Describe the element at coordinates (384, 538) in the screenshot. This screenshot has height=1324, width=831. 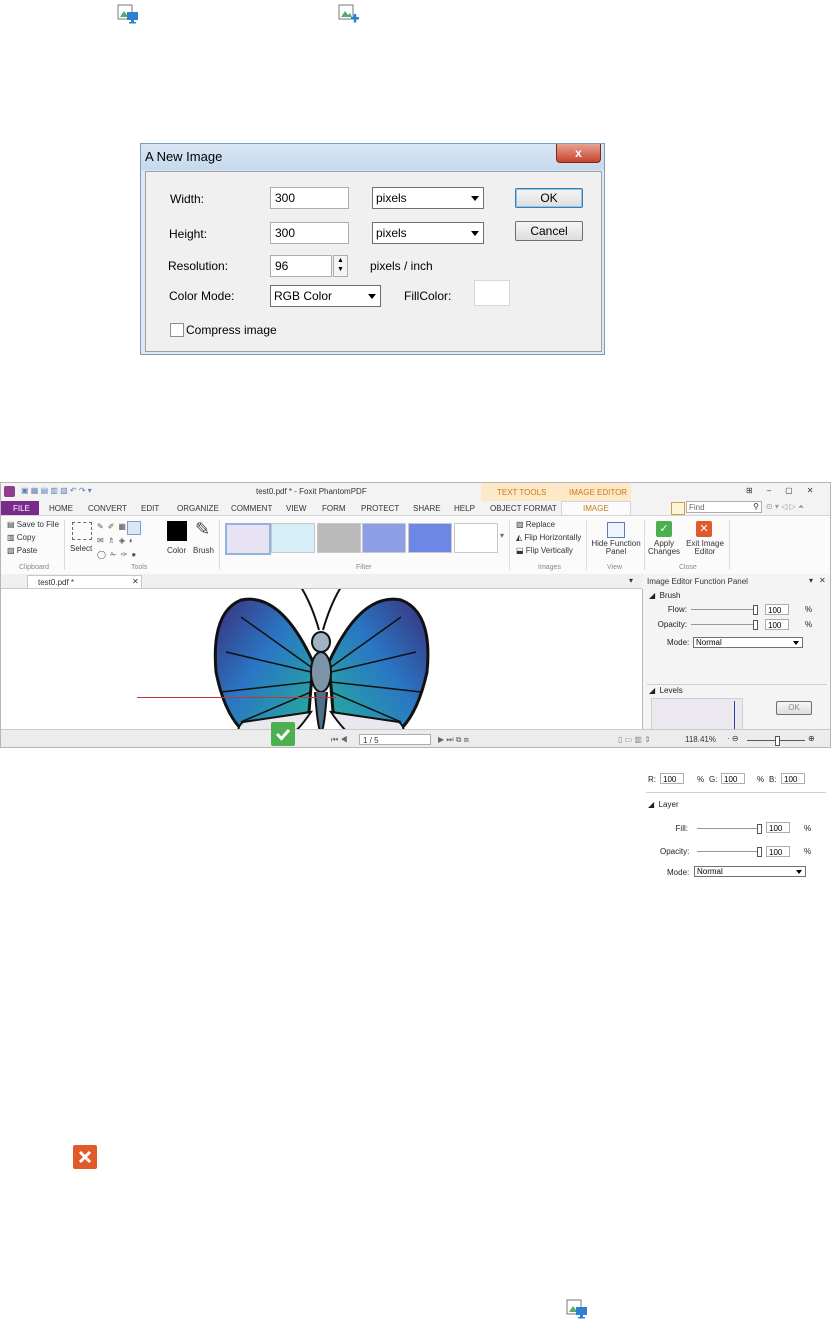
I see `filter-thumb-blue` at that location.